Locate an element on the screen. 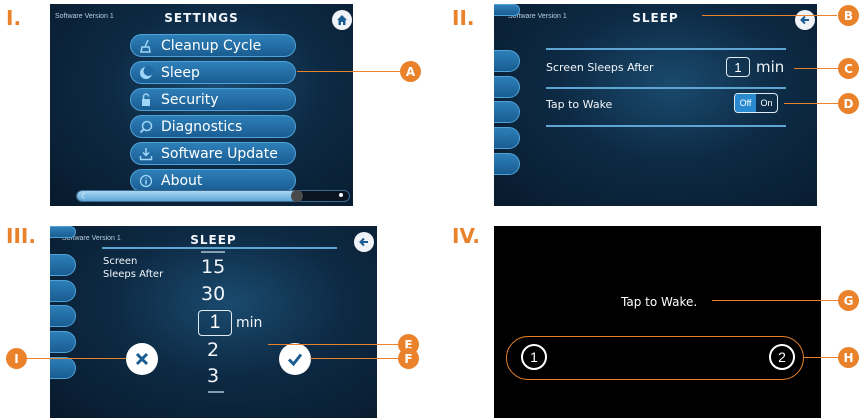  callout-c: C is located at coordinates (848, 68).